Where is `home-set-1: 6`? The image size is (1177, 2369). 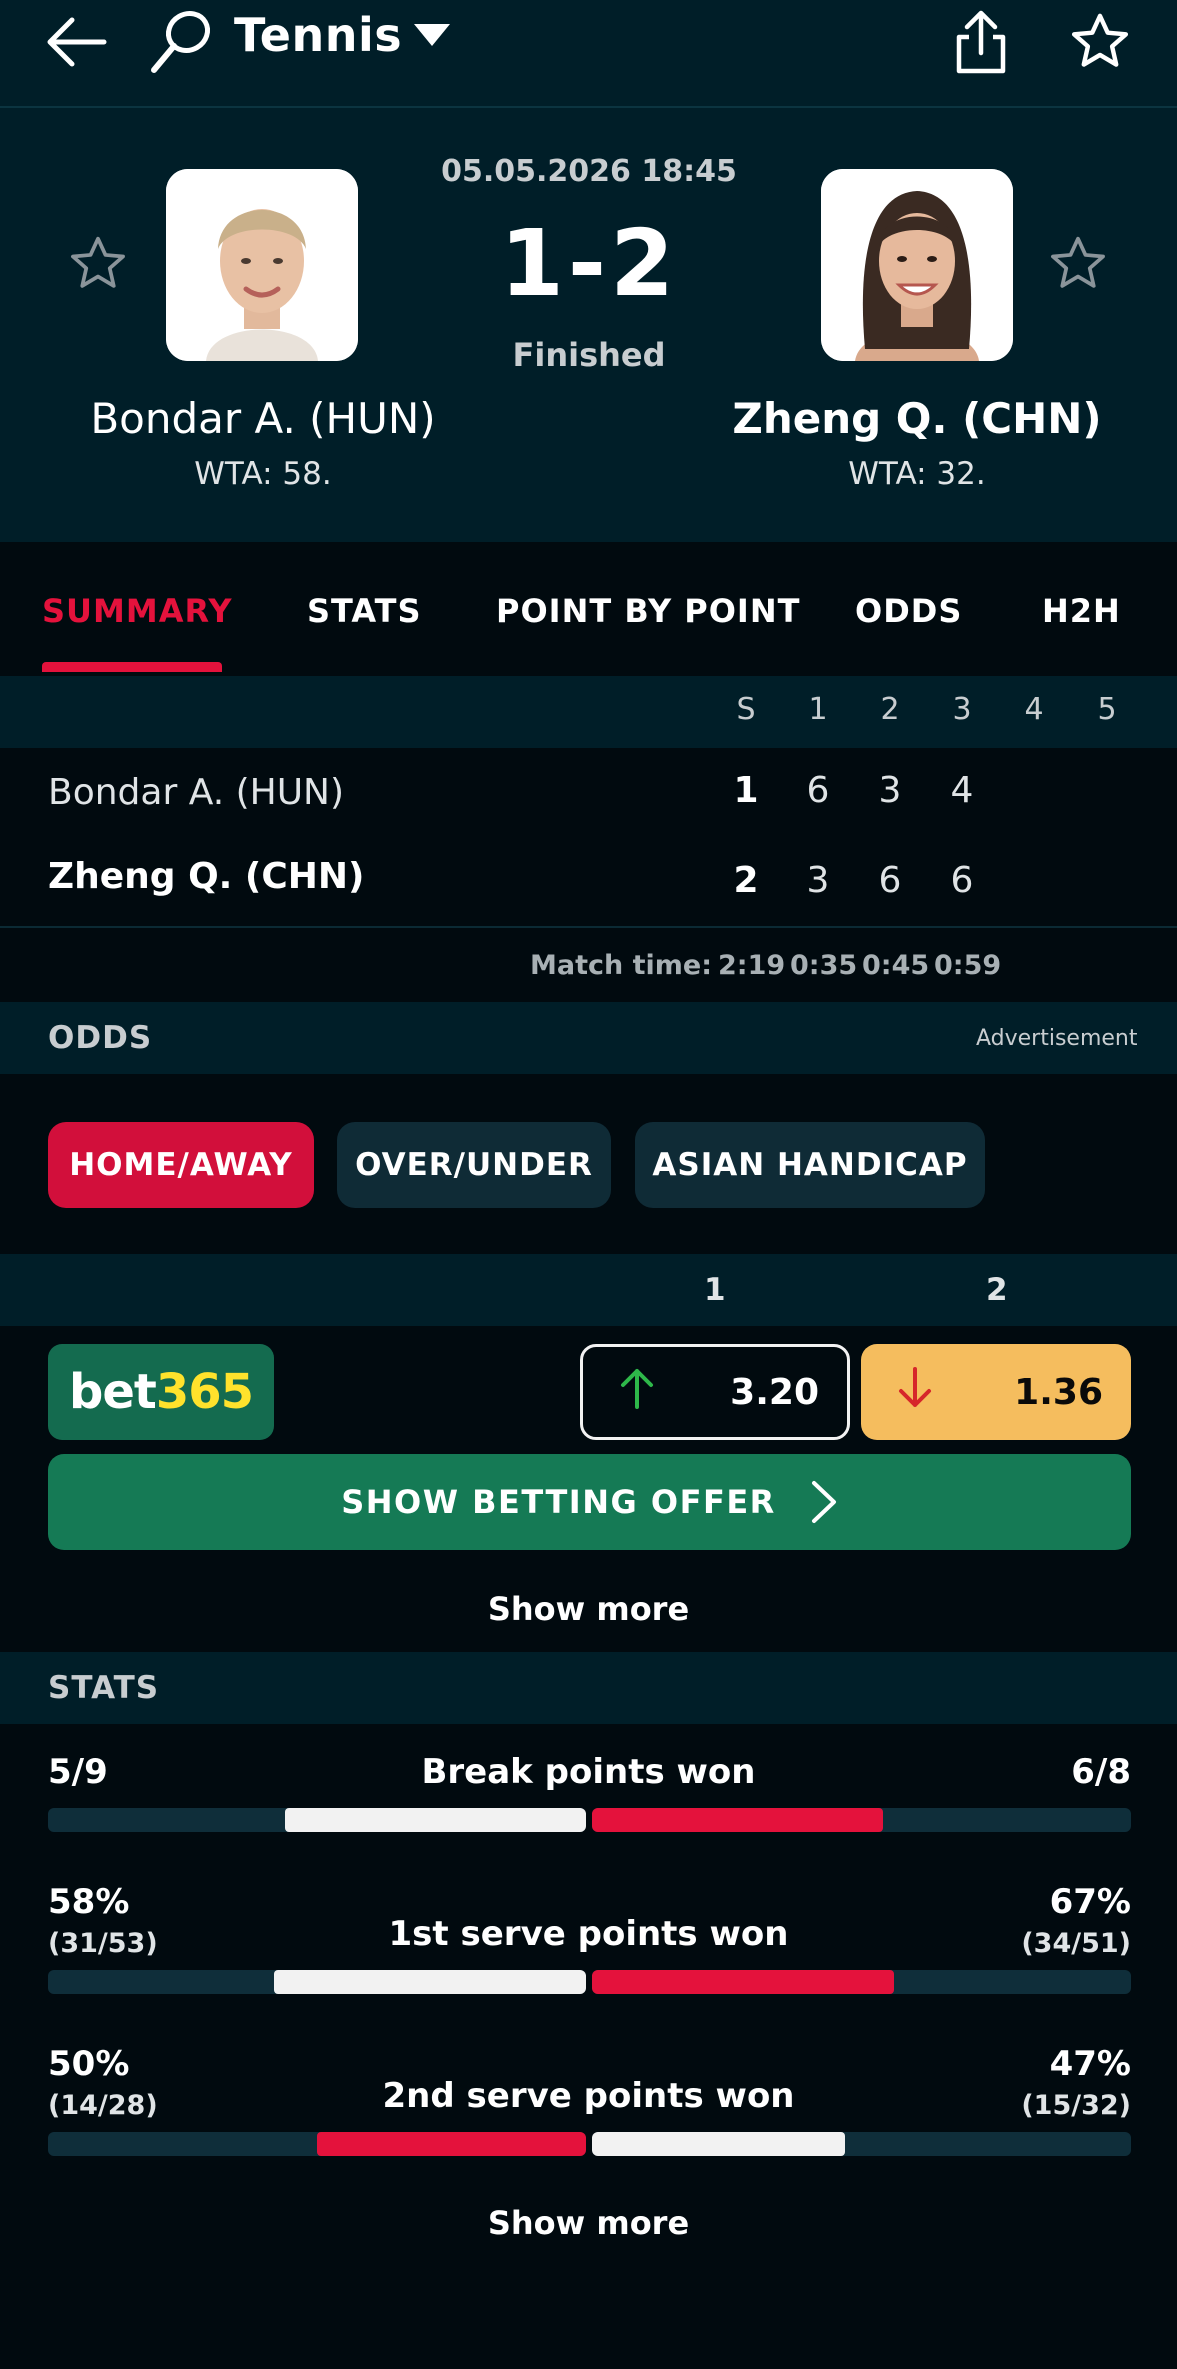 home-set-1: 6 is located at coordinates (818, 790).